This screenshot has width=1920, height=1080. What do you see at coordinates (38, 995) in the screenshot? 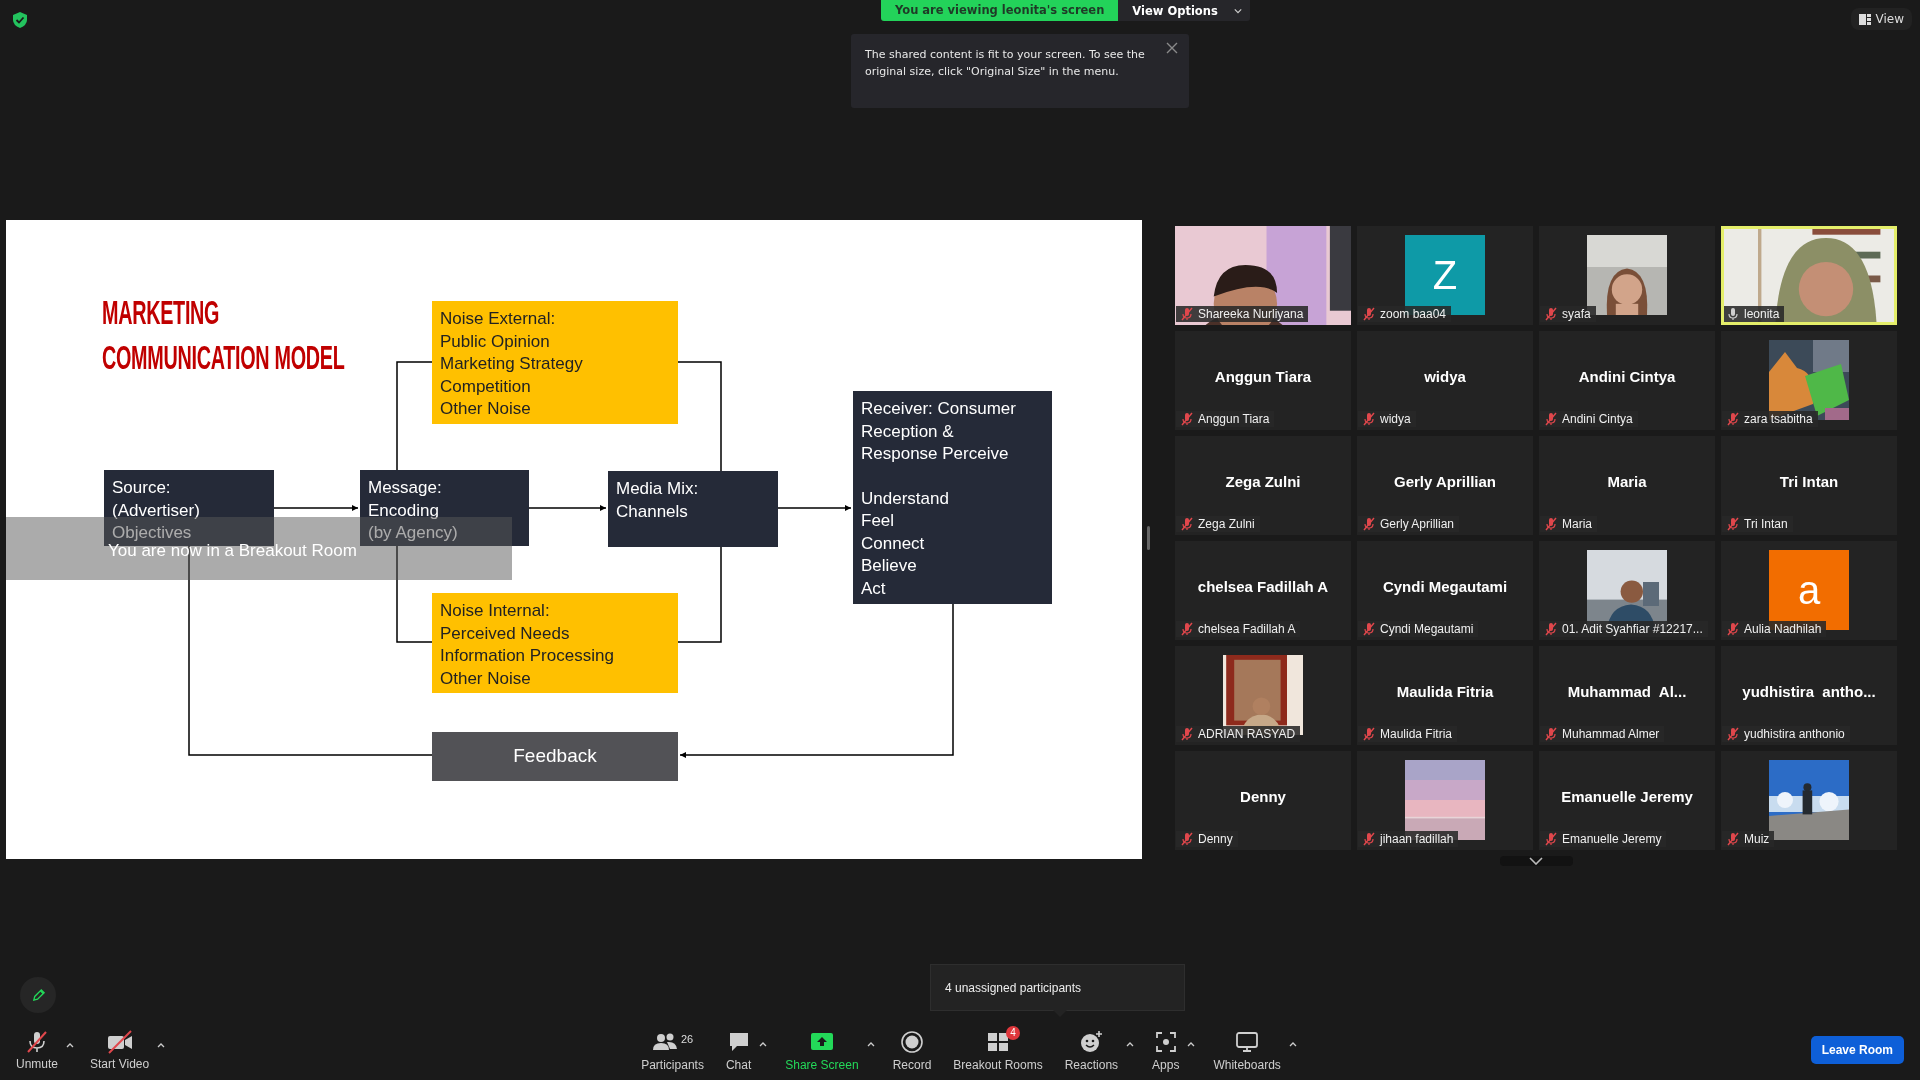
I see `annotate-button` at bounding box center [38, 995].